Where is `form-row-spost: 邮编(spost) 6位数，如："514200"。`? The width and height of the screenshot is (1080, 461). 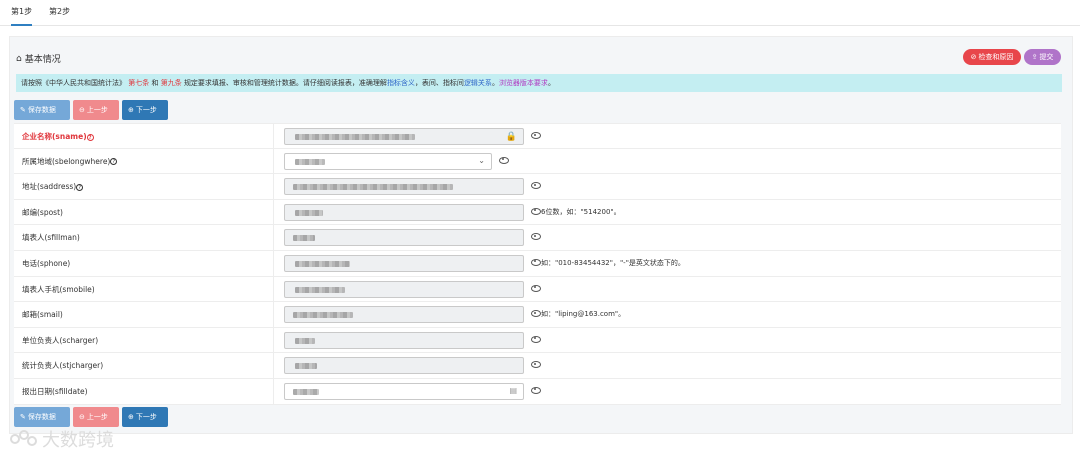 form-row-spost: 邮编(spost) 6位数，如："514200"。 is located at coordinates (537, 212).